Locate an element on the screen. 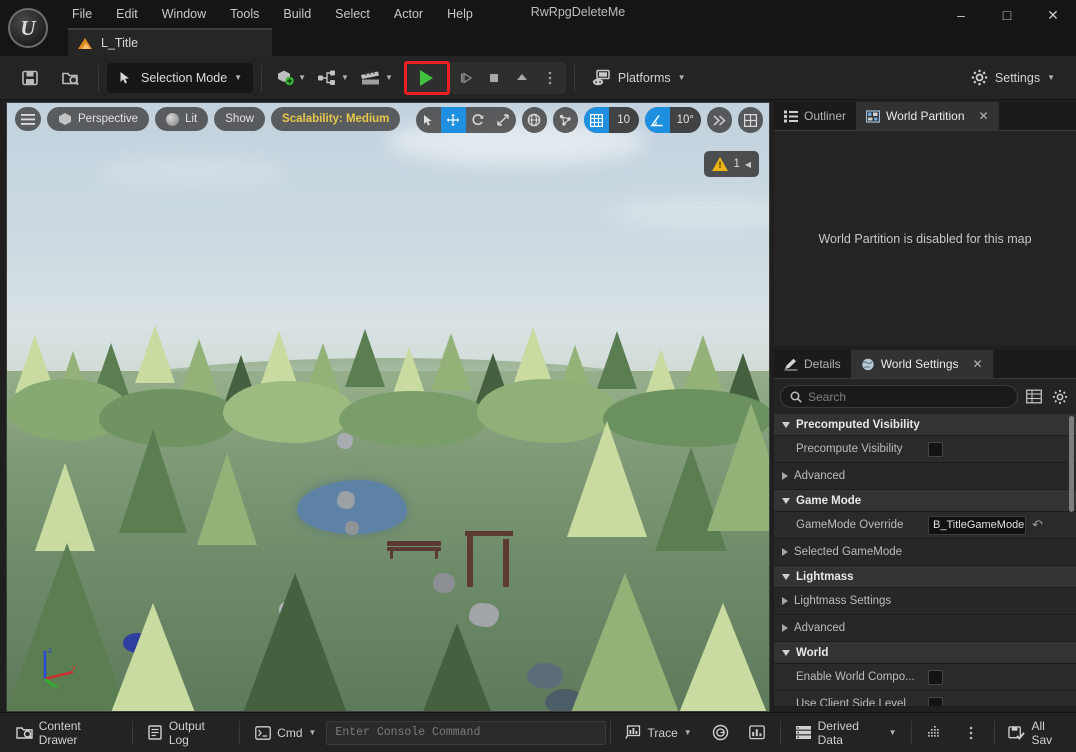 This screenshot has height=752, width=1076. all-saved-button: All Sav is located at coordinates (1037, 733).